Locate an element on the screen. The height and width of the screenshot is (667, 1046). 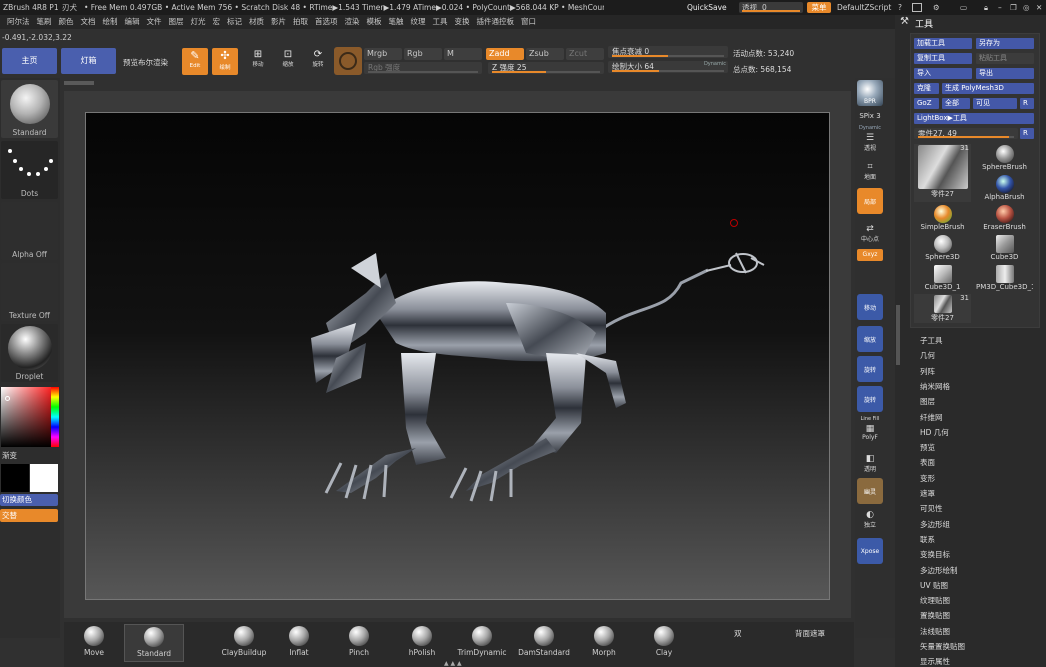
tool-thumbnail: SphereBrush is located at coordinates (1004, 158).